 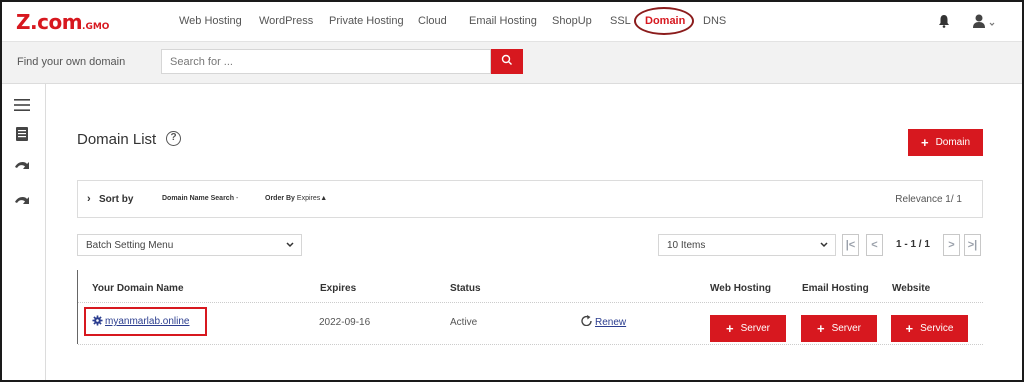 What do you see at coordinates (22, 134) in the screenshot?
I see `book-icon` at bounding box center [22, 134].